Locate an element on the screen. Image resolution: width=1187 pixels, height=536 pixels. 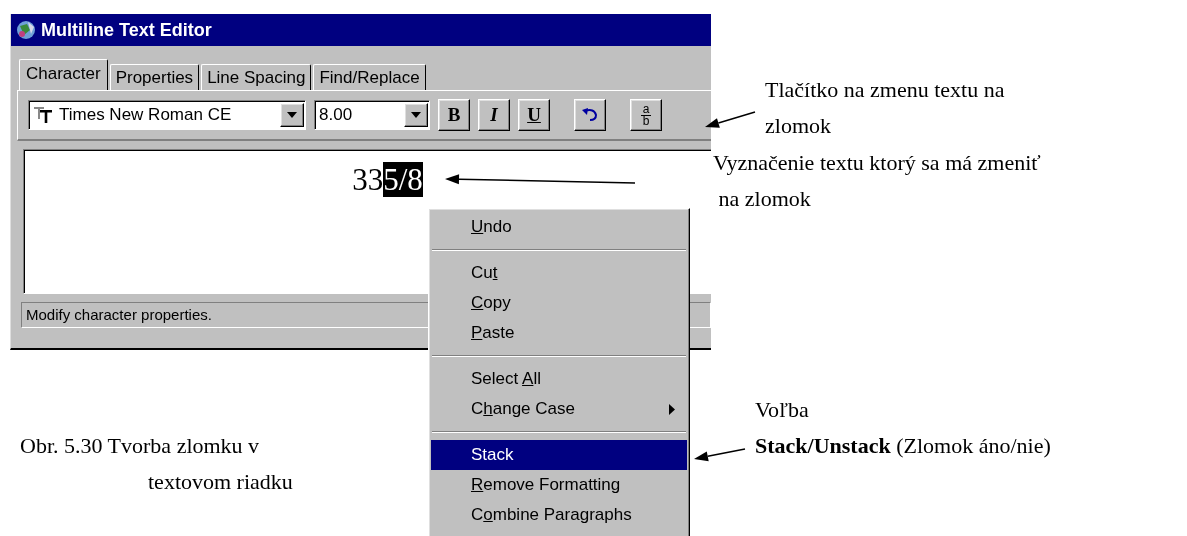
tab: Find/Replace is located at coordinates (369, 77).